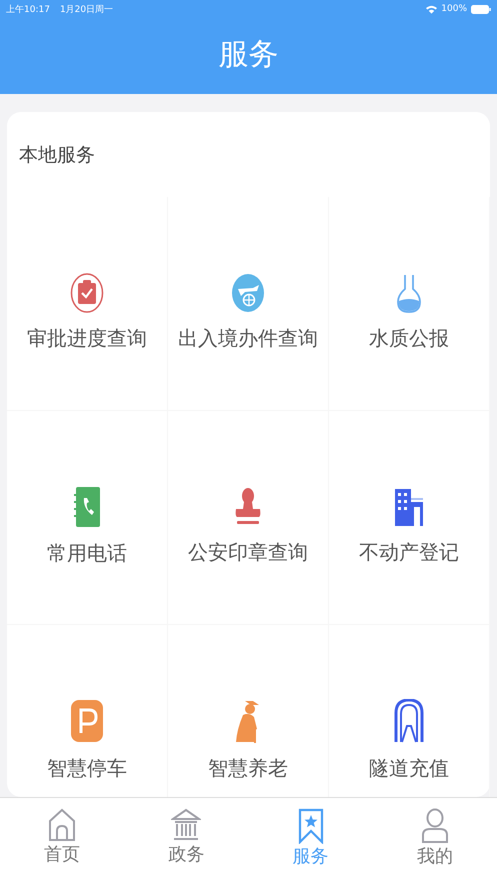  I want to click on page-title: 服务, so click(249, 55).